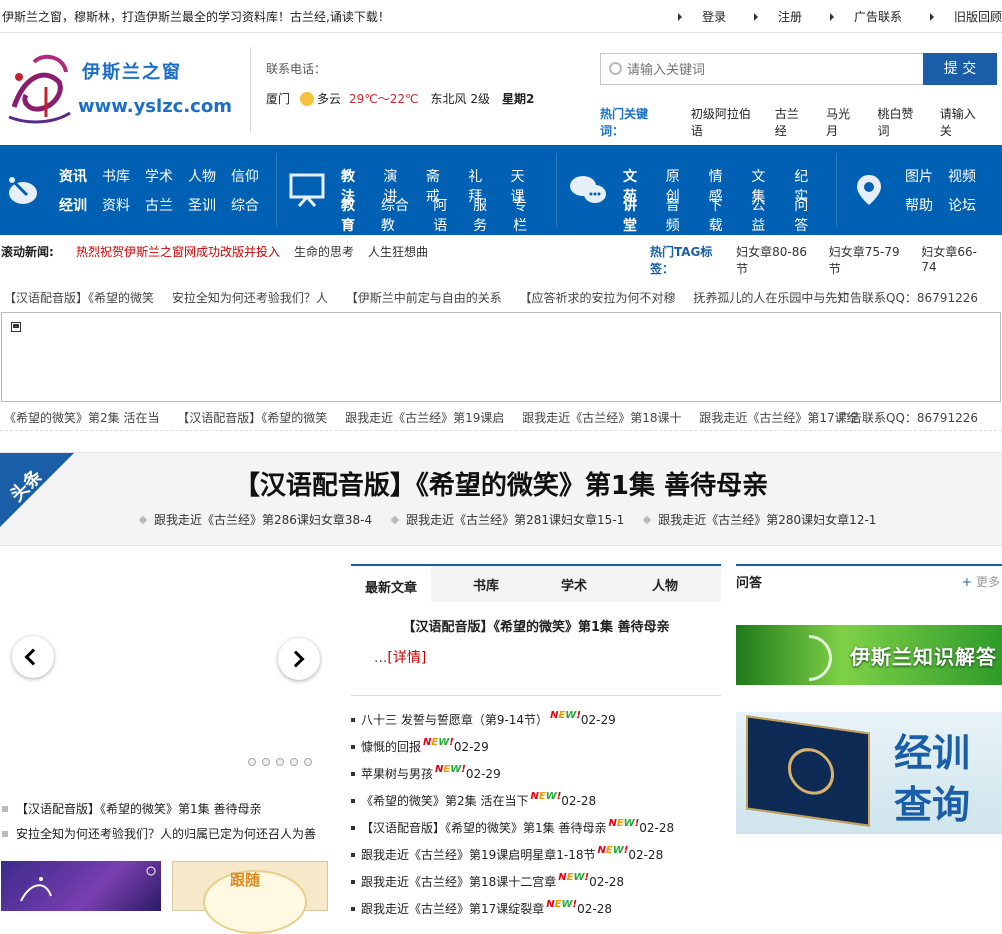 The height and width of the screenshot is (934, 1002). I want to click on nav-item: 讲堂, so click(637, 215).